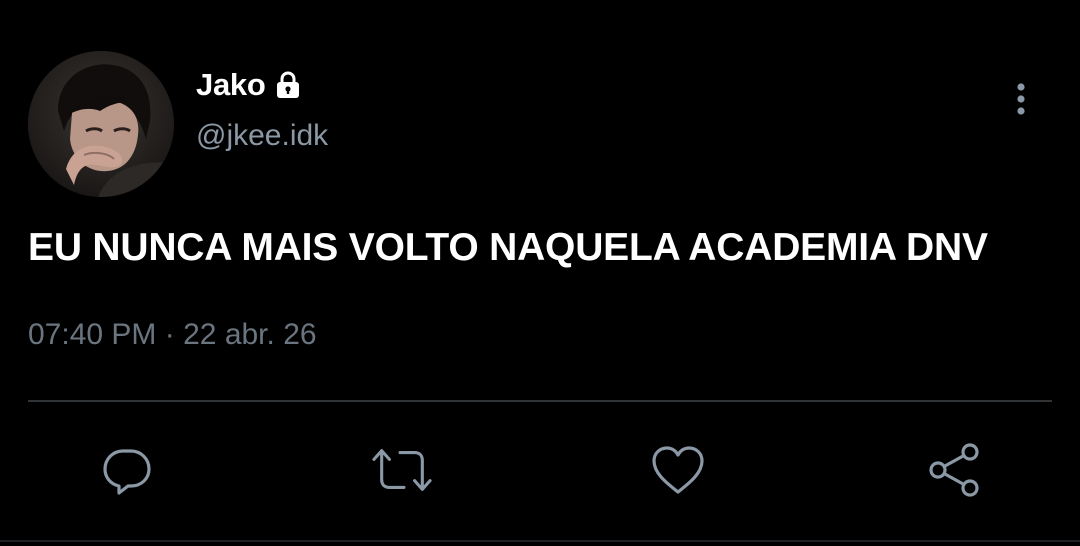 This screenshot has width=1080, height=546. What do you see at coordinates (288, 85) in the screenshot?
I see `lock-icon` at bounding box center [288, 85].